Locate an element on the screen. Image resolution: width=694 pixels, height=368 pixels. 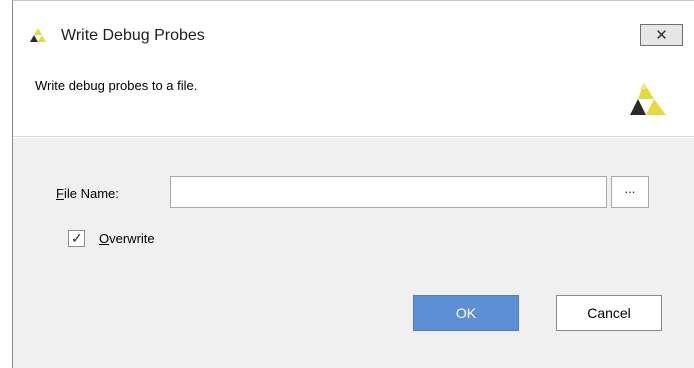
file-name-label: File Name: is located at coordinates (87, 193).